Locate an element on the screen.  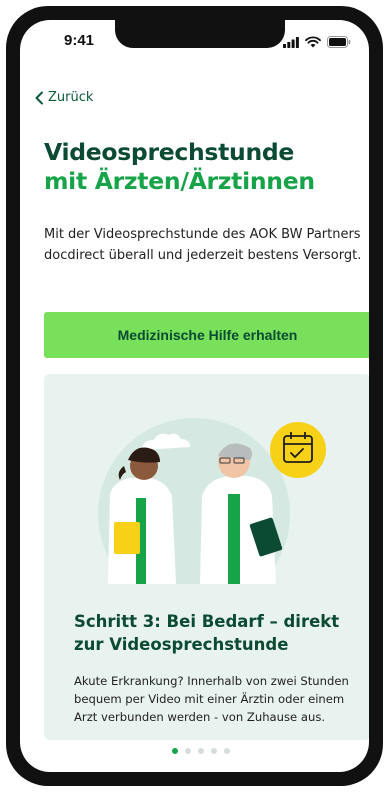
status-icons is located at coordinates (317, 42).